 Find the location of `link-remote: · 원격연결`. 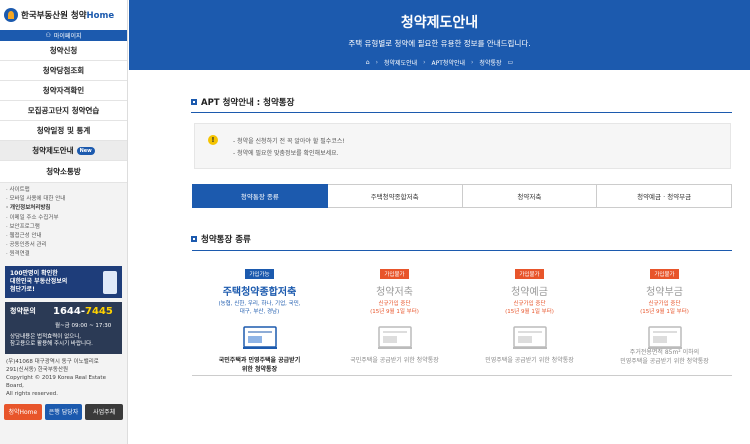

link-remote: · 원격연결 is located at coordinates (66, 254).